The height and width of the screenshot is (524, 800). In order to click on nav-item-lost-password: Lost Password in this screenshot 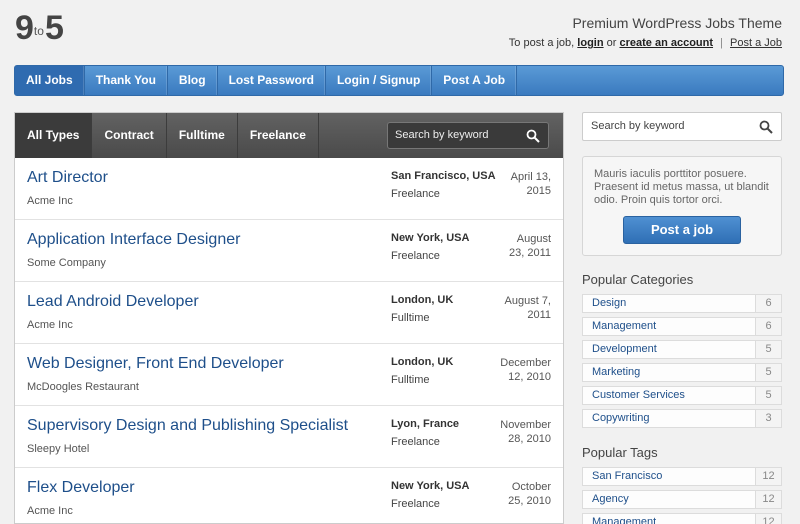, I will do `click(272, 80)`.